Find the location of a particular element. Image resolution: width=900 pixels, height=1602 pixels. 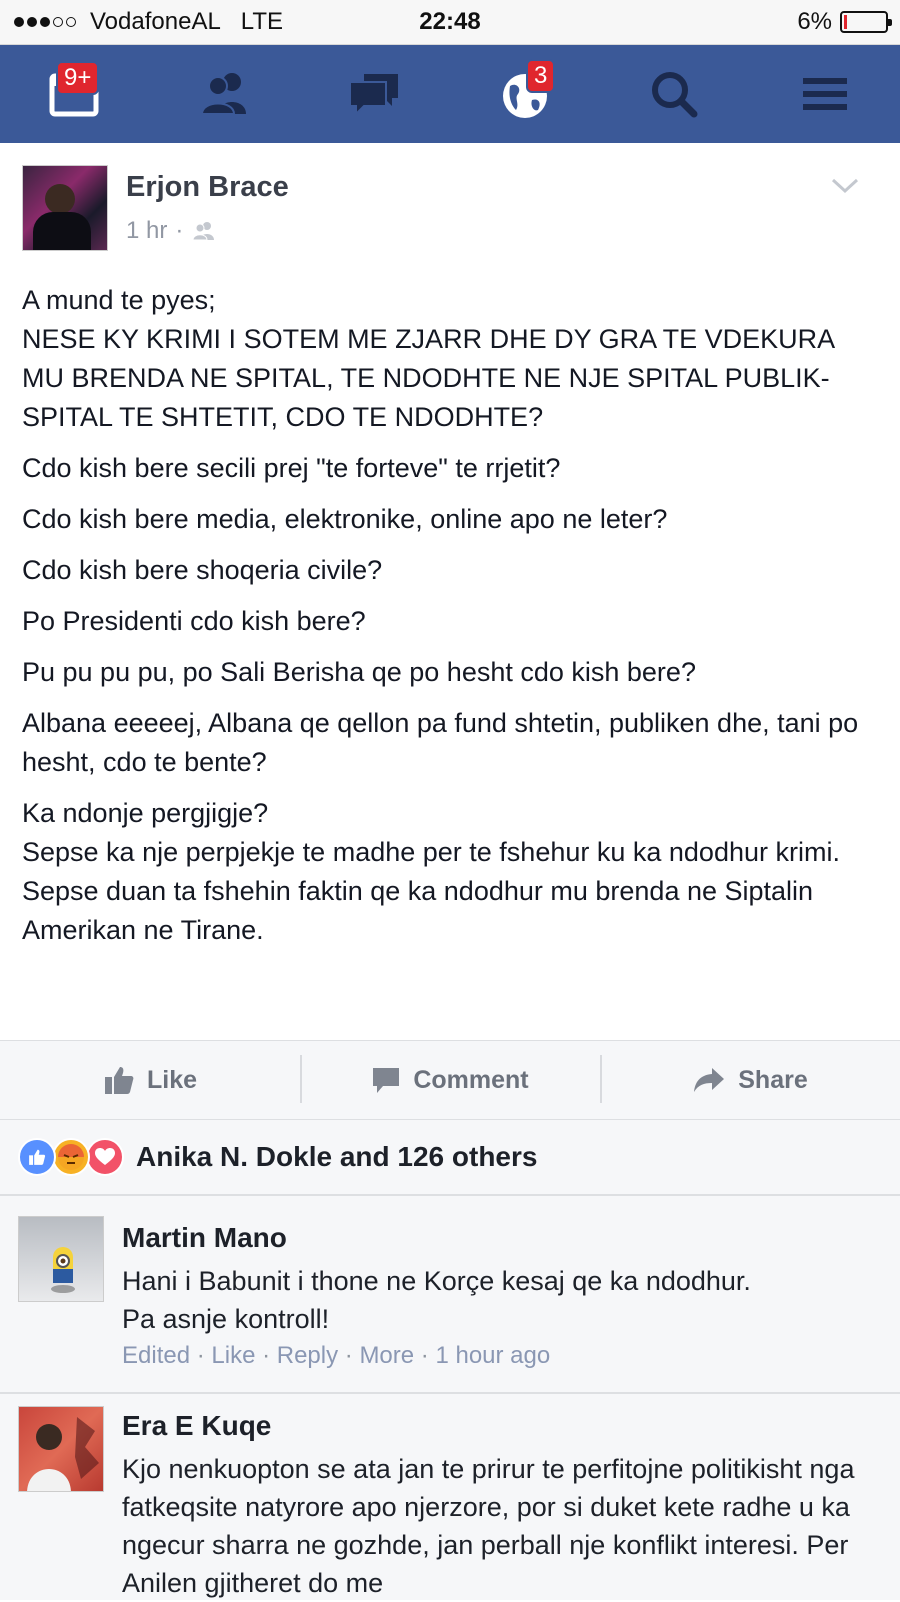

comment-edited-link: Edited is located at coordinates (156, 1355).